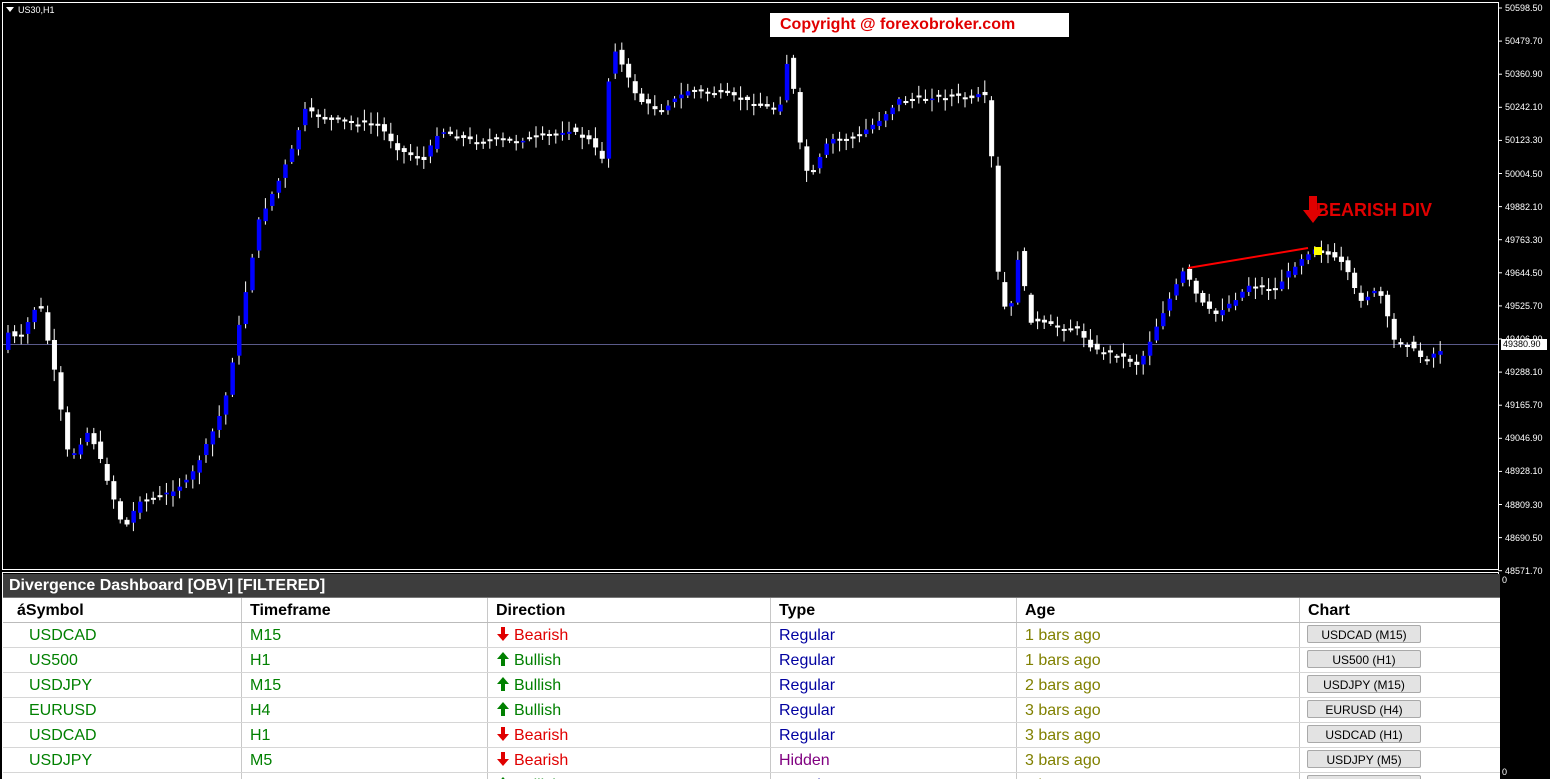 This screenshot has width=1550, height=779. What do you see at coordinates (36, 10) in the screenshot?
I see `chart-symbol-label: US30,H1` at bounding box center [36, 10].